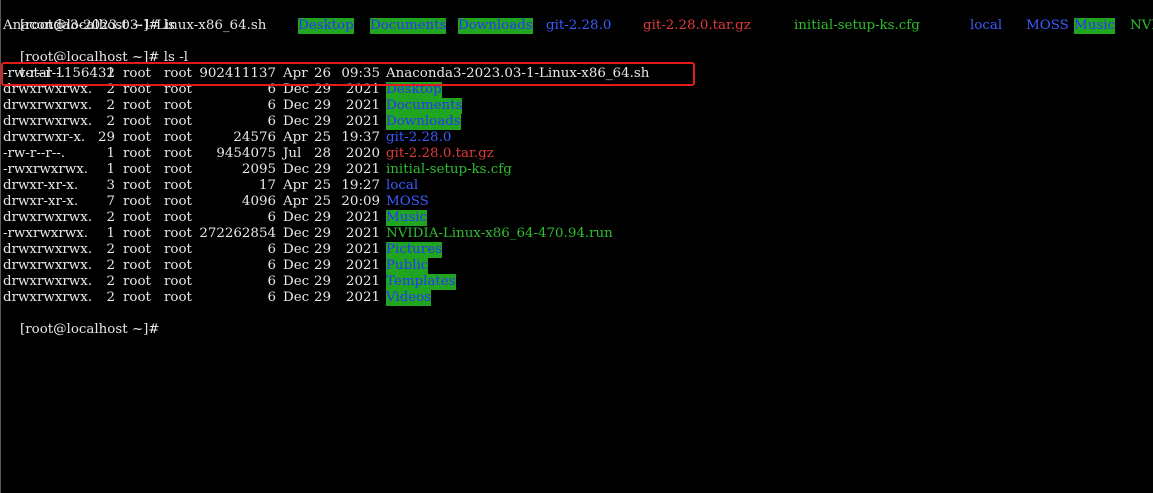 This screenshot has height=493, width=1153. I want to click on file-size: 24576, so click(254, 137).